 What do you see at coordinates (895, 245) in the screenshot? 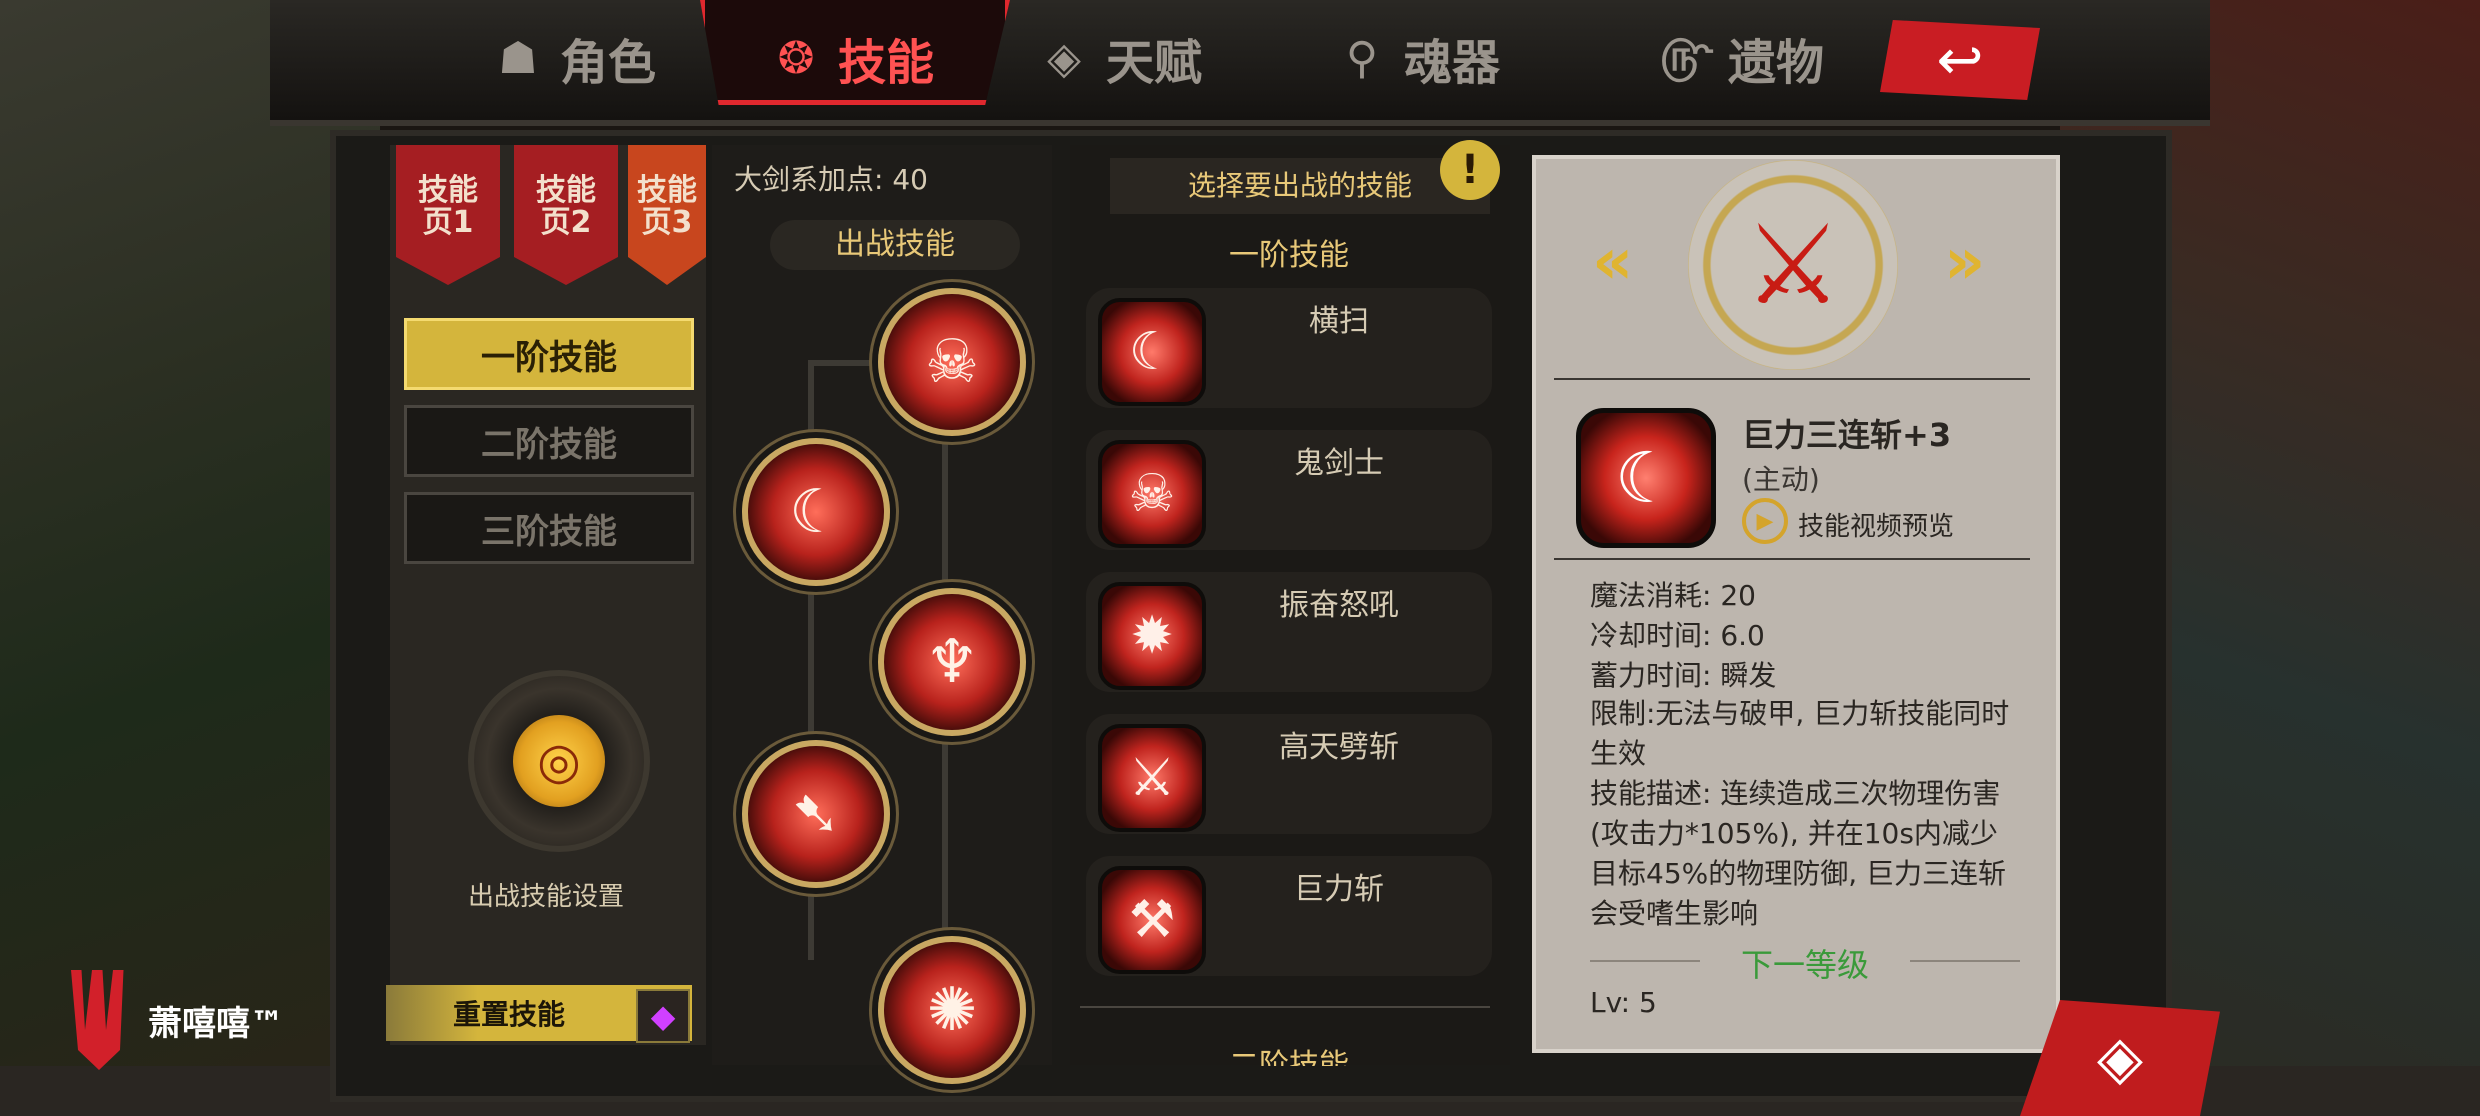
I see `battle-skills-title: 出战技能` at bounding box center [895, 245].